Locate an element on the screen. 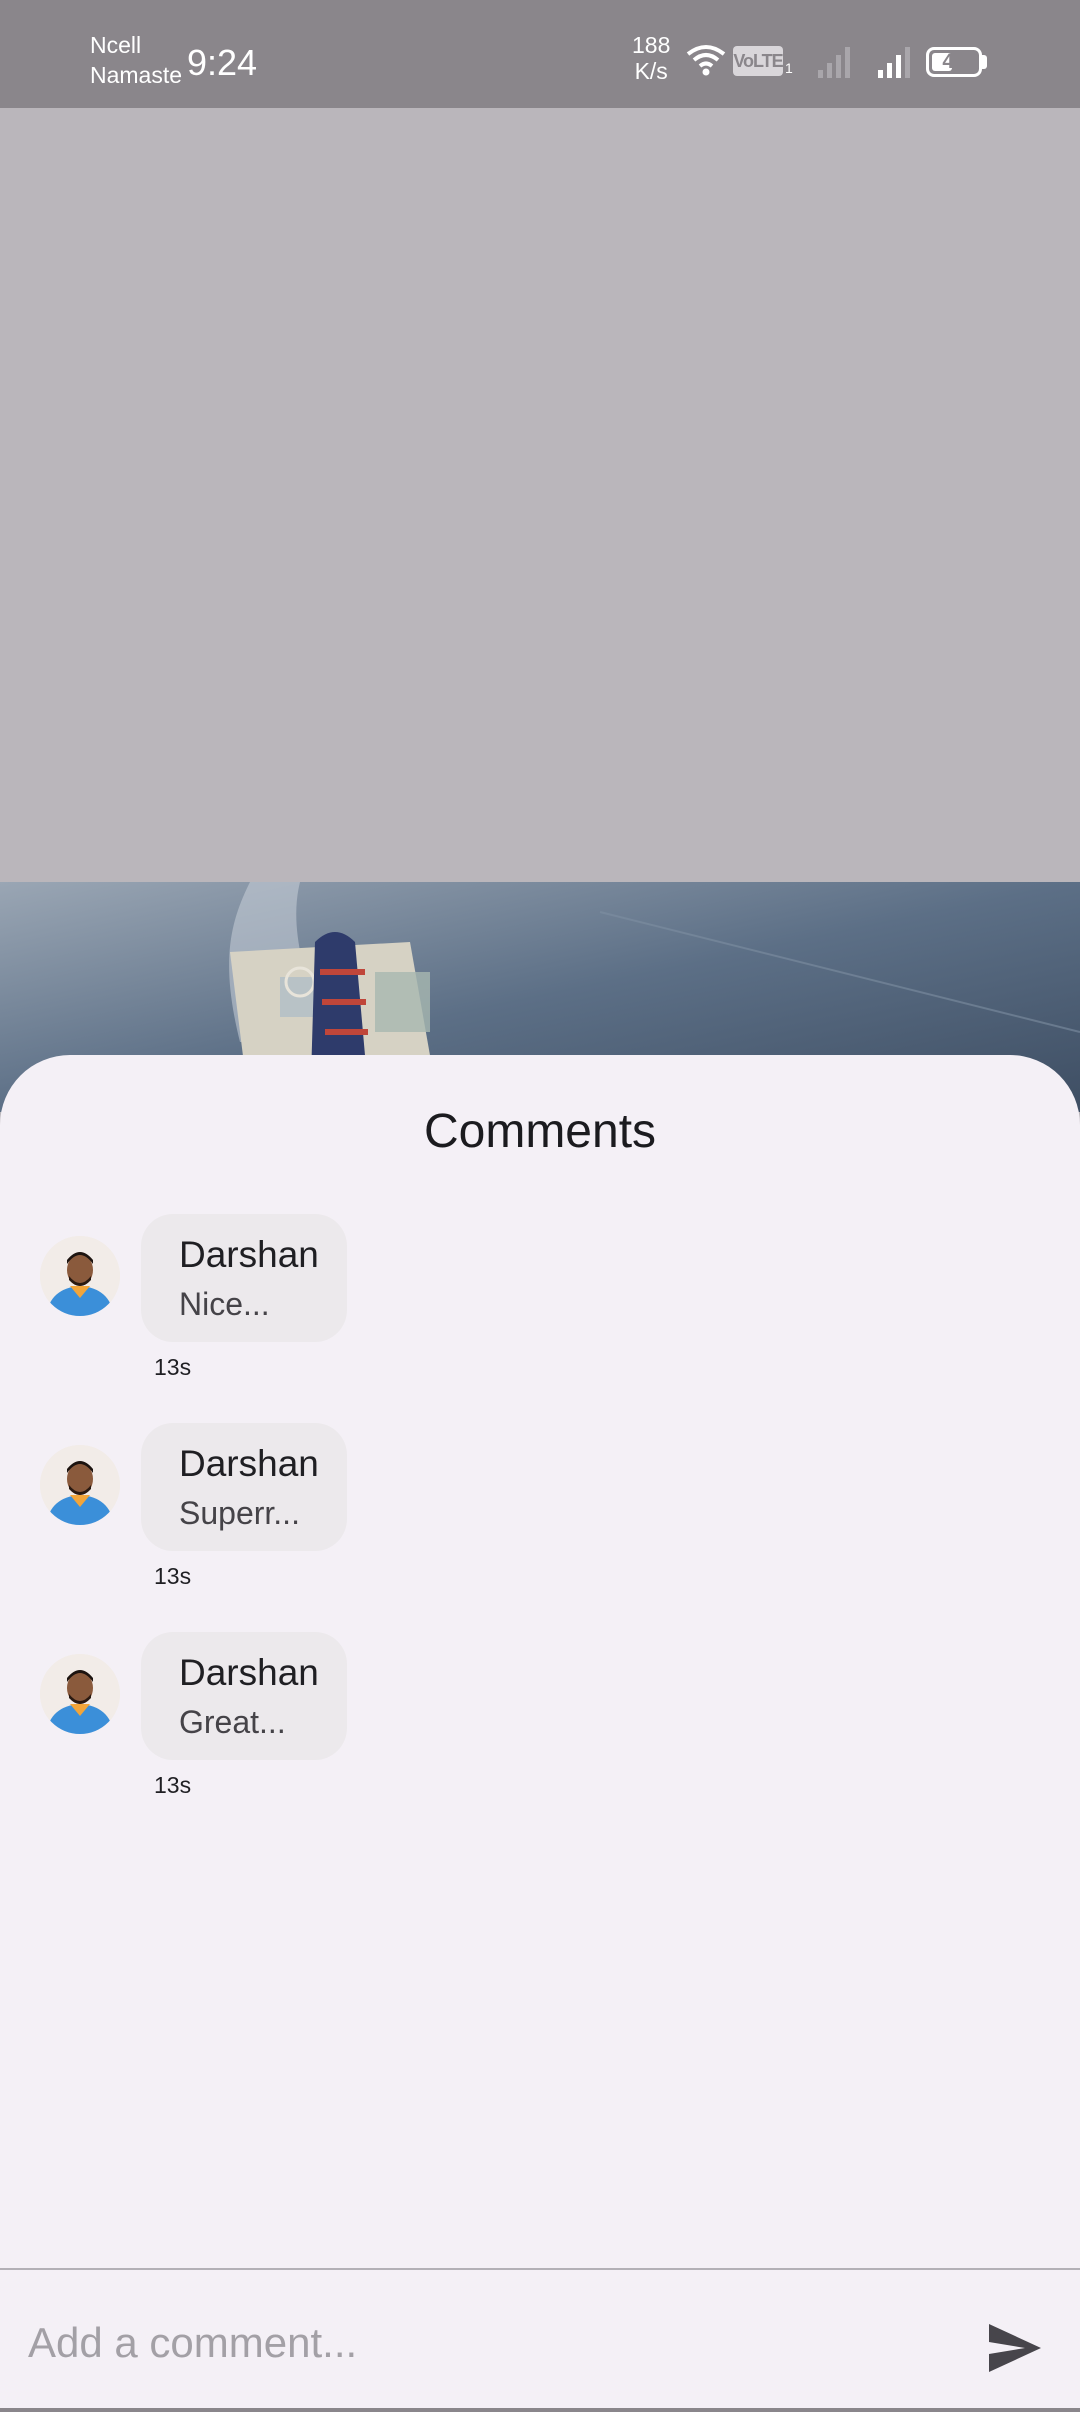  send-icon is located at coordinates (1015, 2348).